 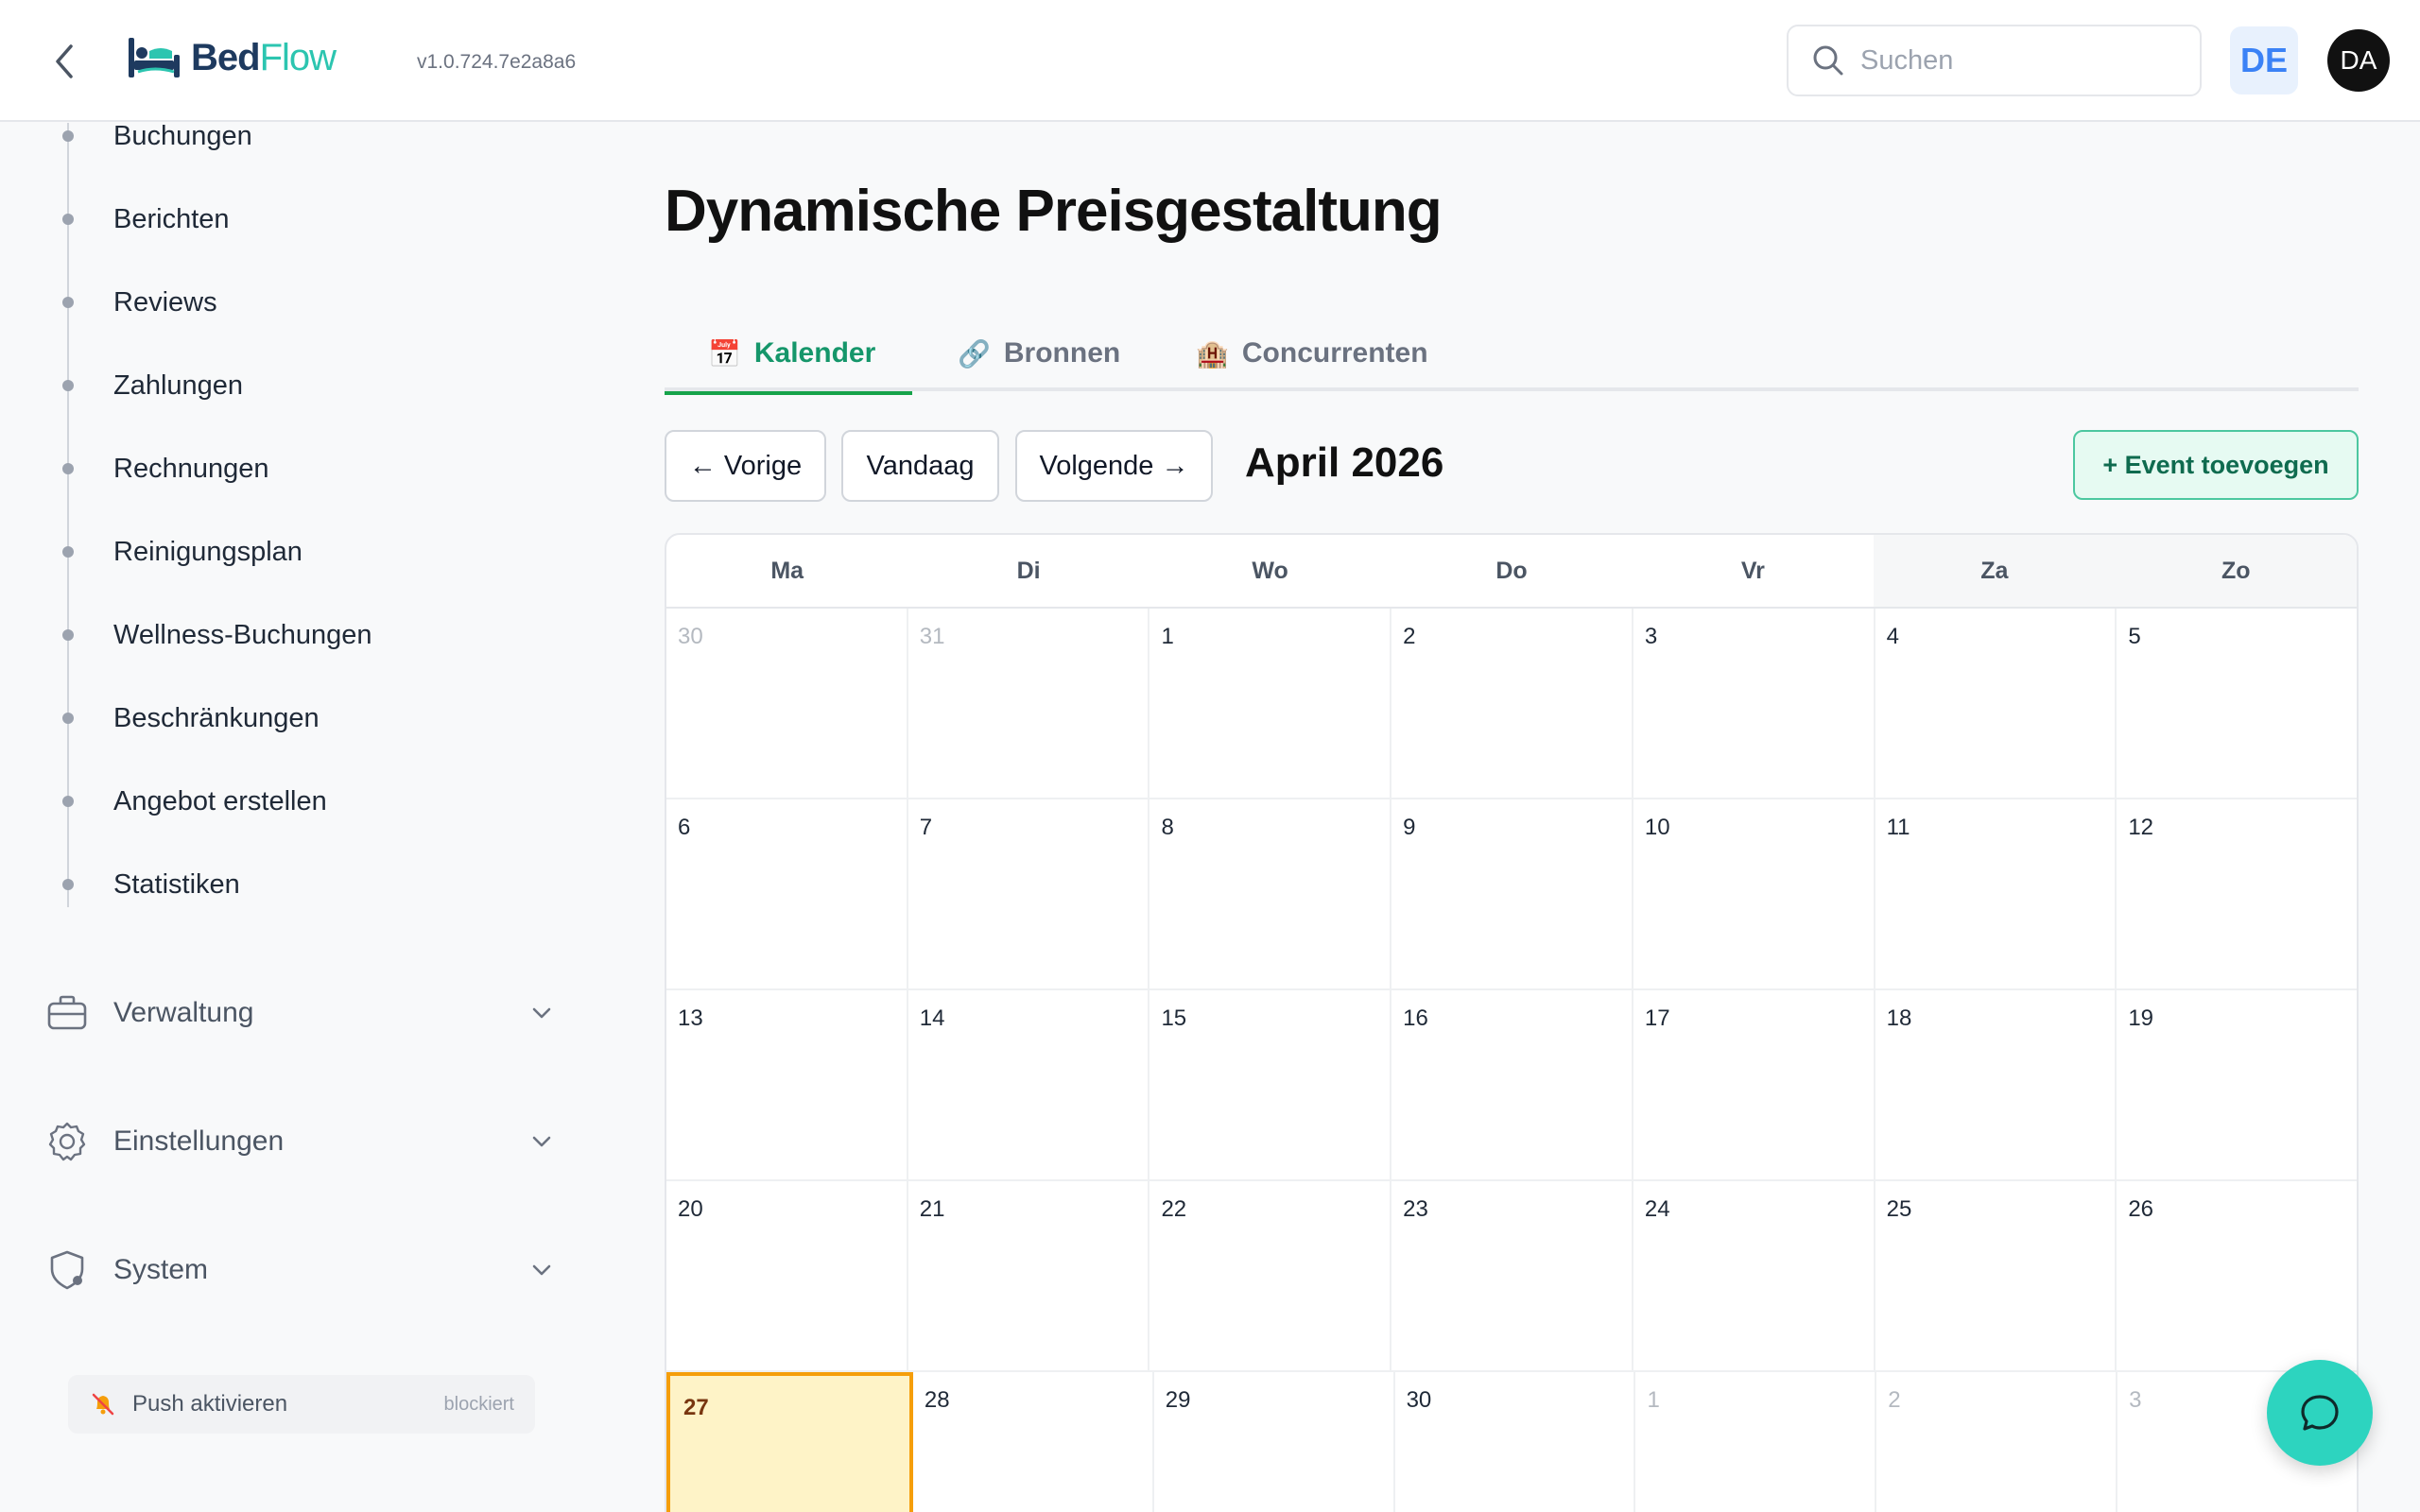 What do you see at coordinates (690, 1018) in the screenshot?
I see `day-number: 13` at bounding box center [690, 1018].